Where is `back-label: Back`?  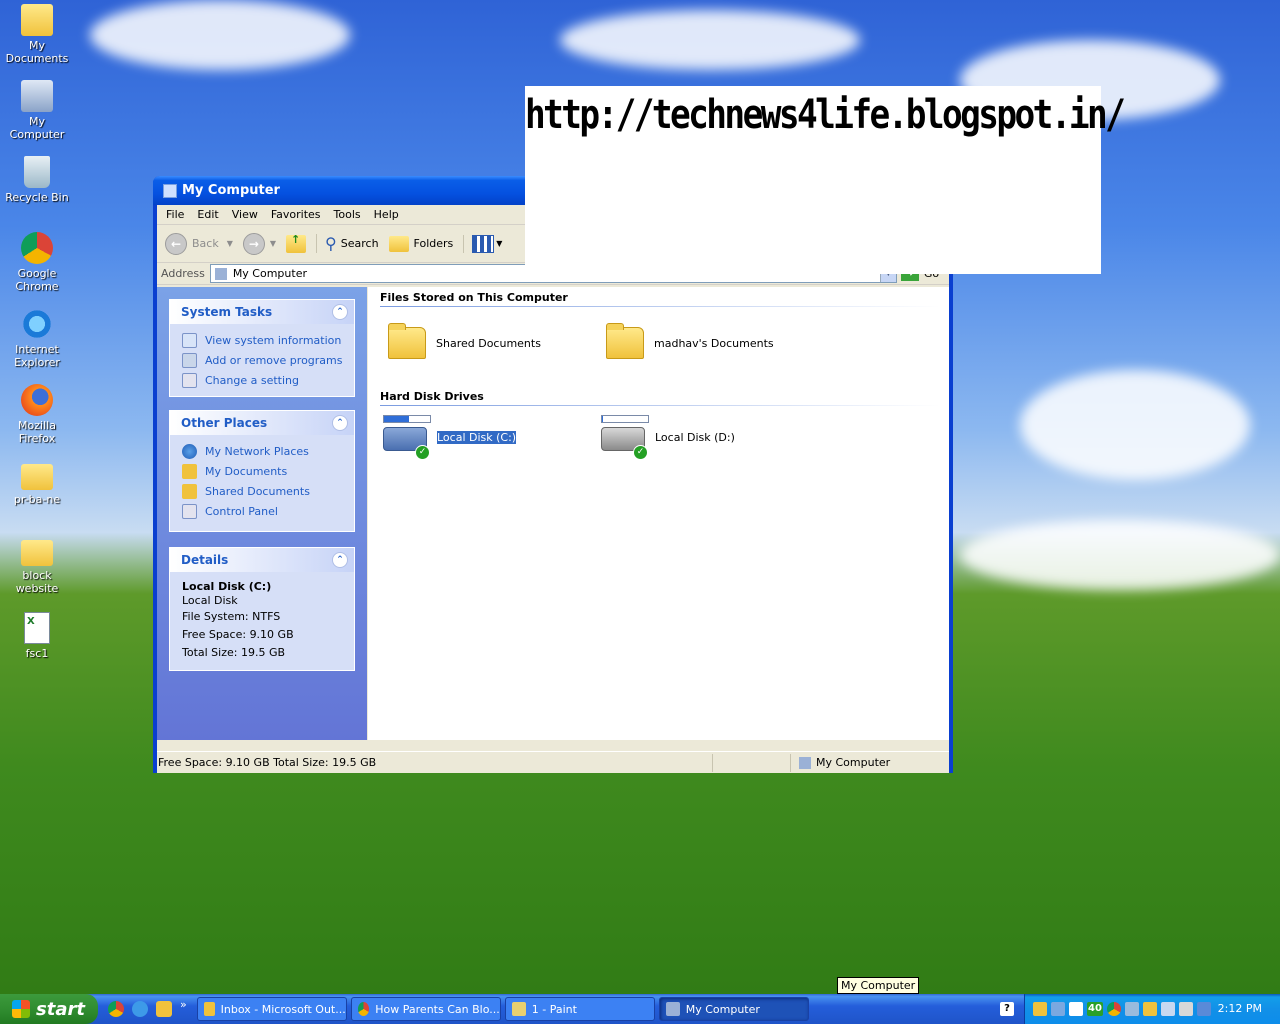
back-label: Back is located at coordinates (205, 243).